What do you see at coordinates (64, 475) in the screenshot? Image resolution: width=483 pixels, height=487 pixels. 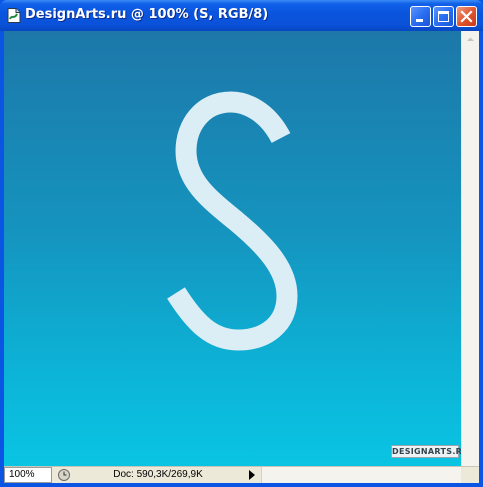 I see `status-clock-icon` at bounding box center [64, 475].